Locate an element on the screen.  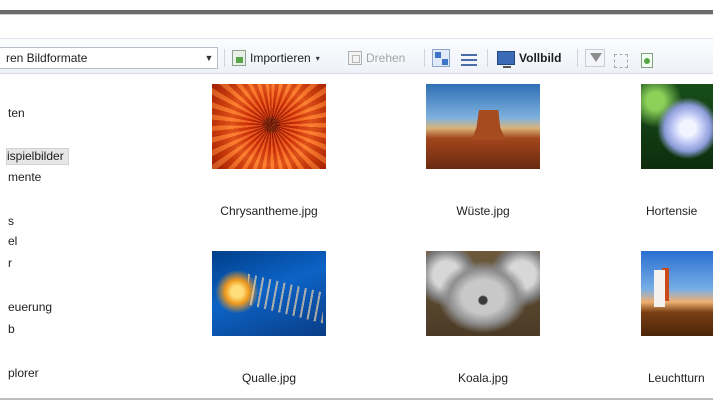
sidebar-item: ten is located at coordinates (16, 113).